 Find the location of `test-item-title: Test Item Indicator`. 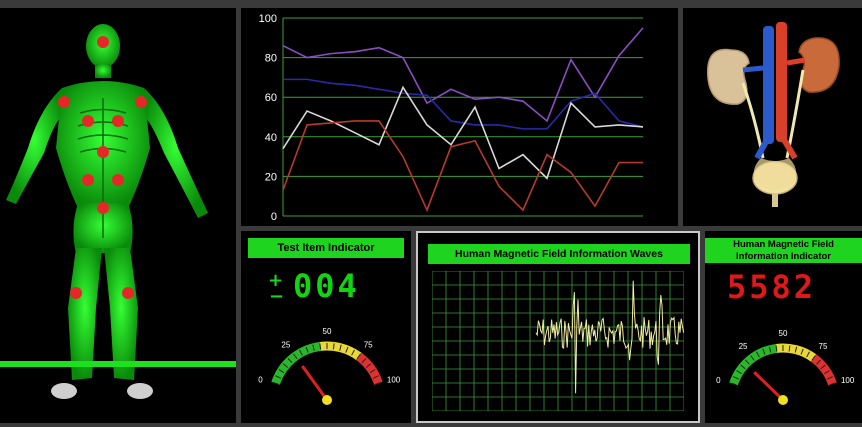

test-item-title: Test Item Indicator is located at coordinates (326, 248).